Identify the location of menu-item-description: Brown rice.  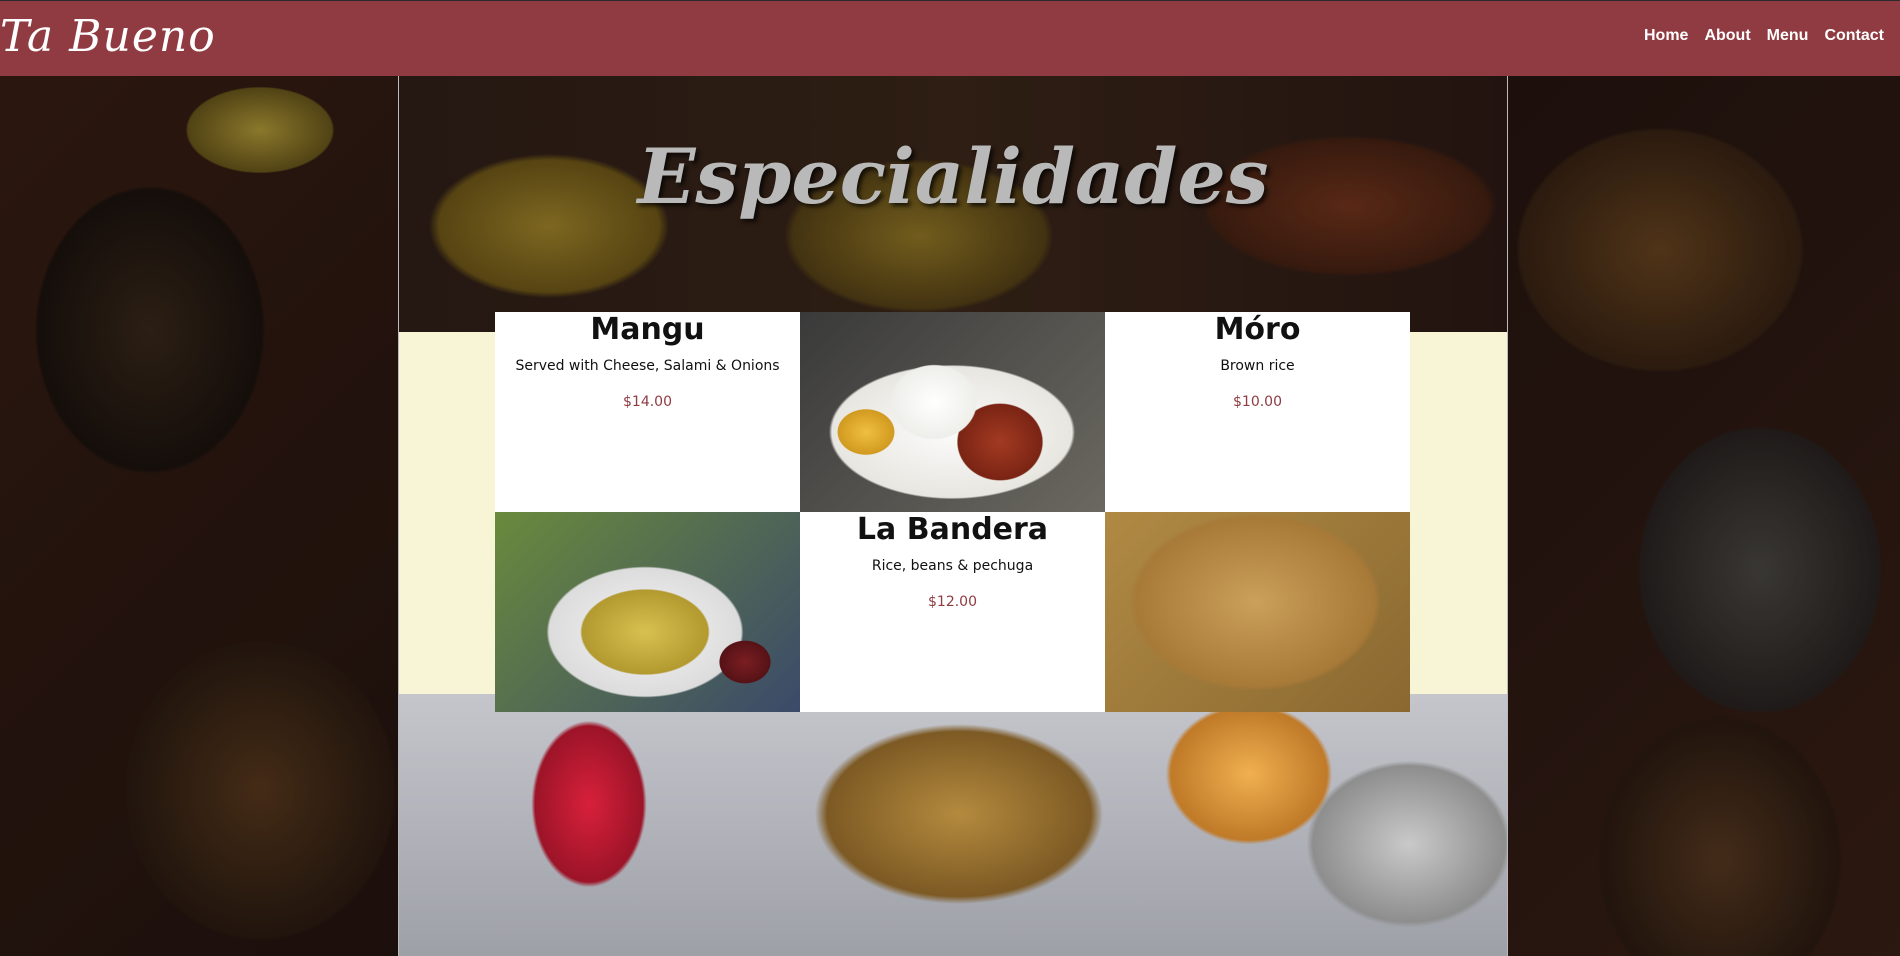
(1257, 366).